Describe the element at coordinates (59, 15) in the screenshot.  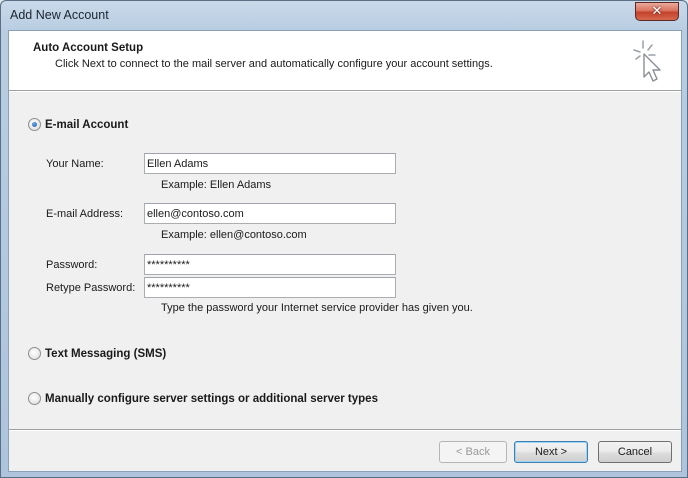
I see `window-title: Add New Account` at that location.